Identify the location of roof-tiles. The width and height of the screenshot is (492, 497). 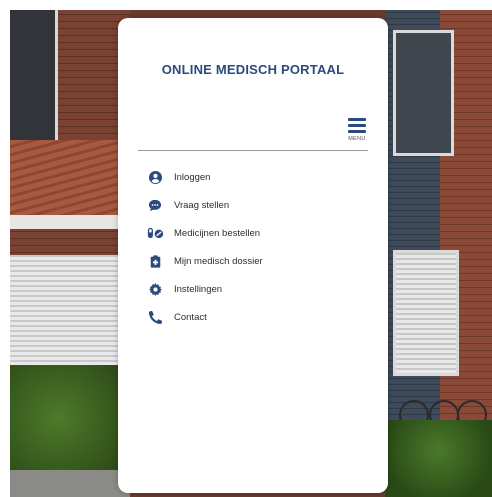
(70, 180).